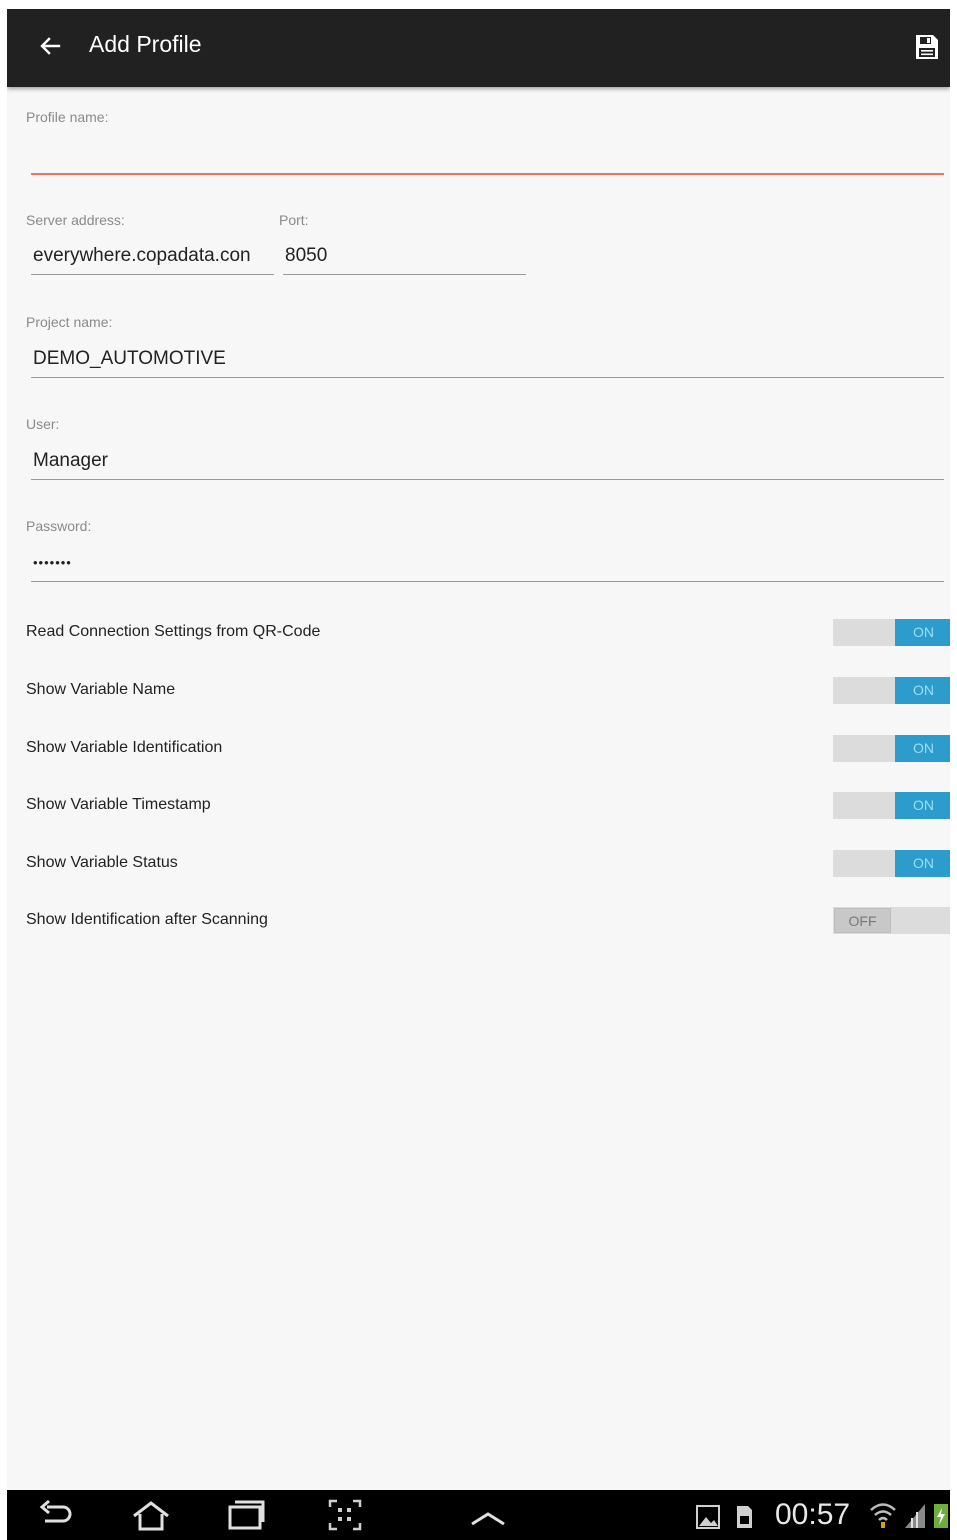 This screenshot has height=1540, width=957. I want to click on switch-state: OFF, so click(862, 920).